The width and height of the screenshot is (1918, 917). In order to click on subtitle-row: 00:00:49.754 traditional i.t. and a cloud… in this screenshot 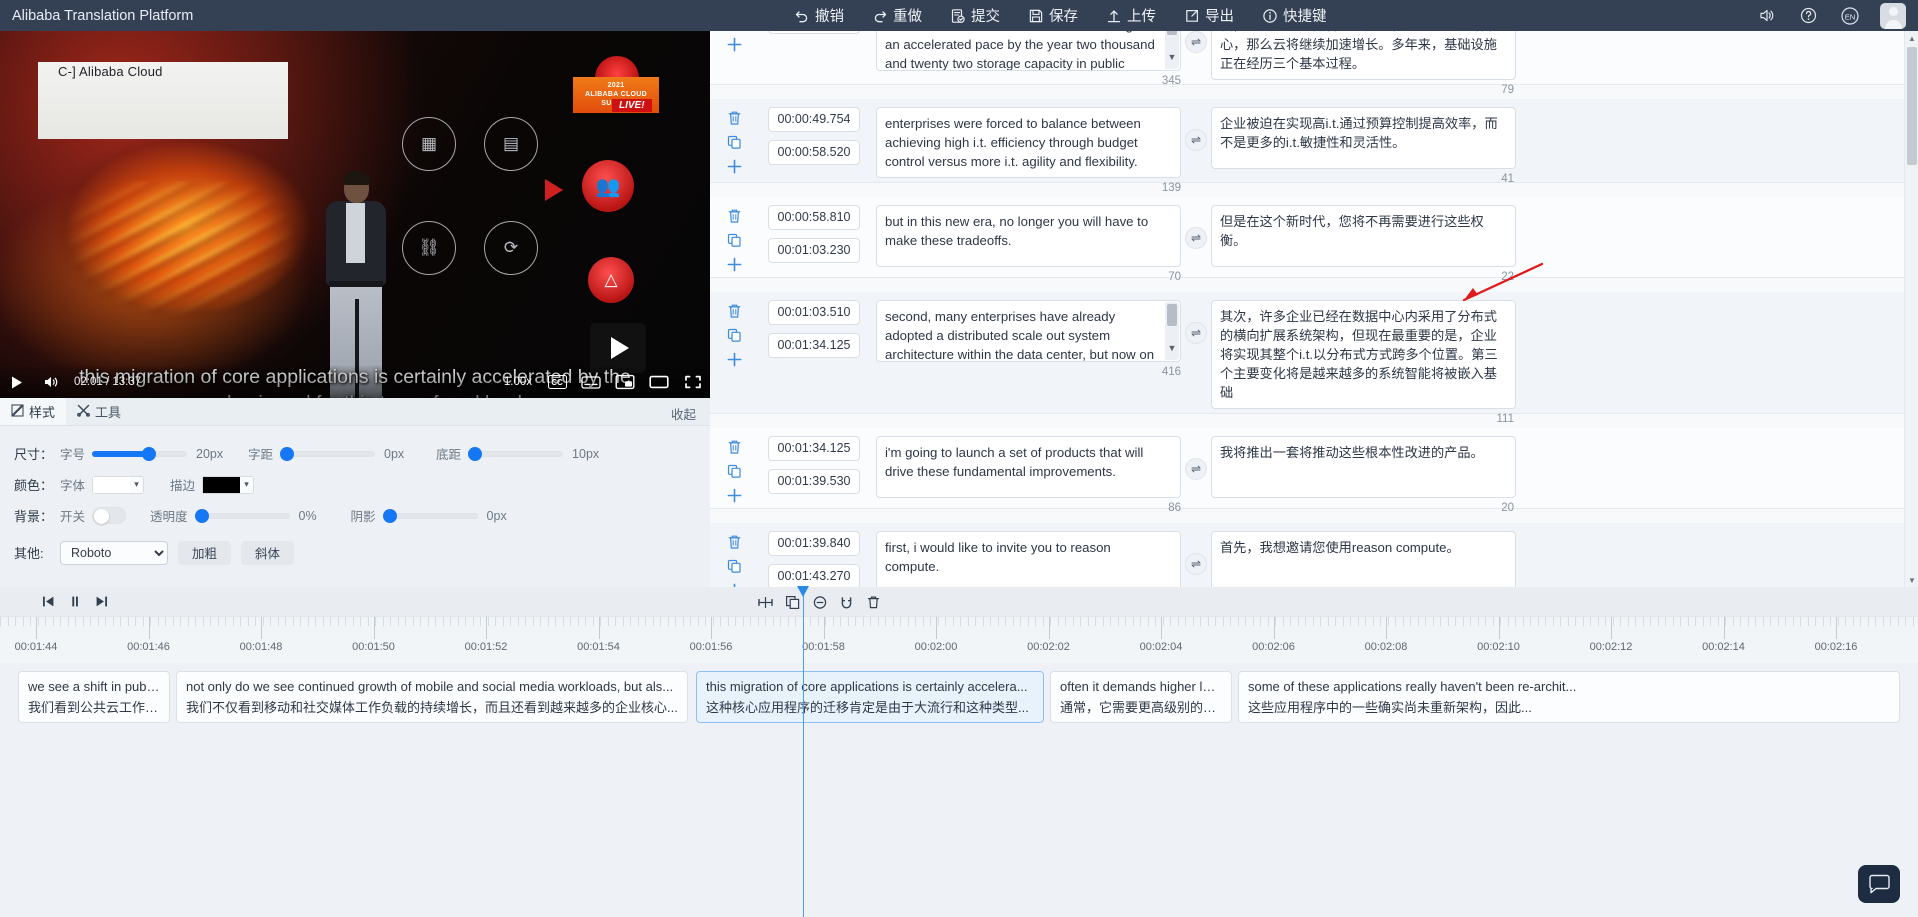, I will do `click(1307, 63)`.